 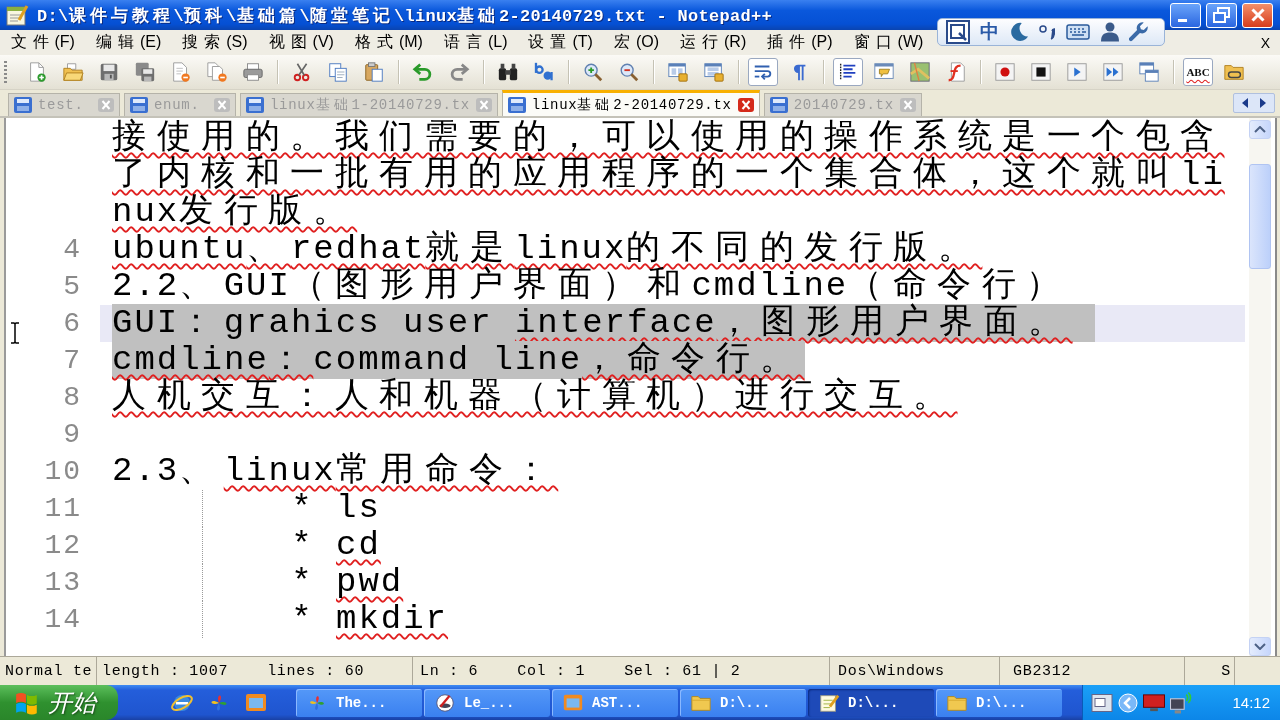 What do you see at coordinates (335, 471) in the screenshot?
I see `code-line: 2.3、linux常用命令：` at bounding box center [335, 471].